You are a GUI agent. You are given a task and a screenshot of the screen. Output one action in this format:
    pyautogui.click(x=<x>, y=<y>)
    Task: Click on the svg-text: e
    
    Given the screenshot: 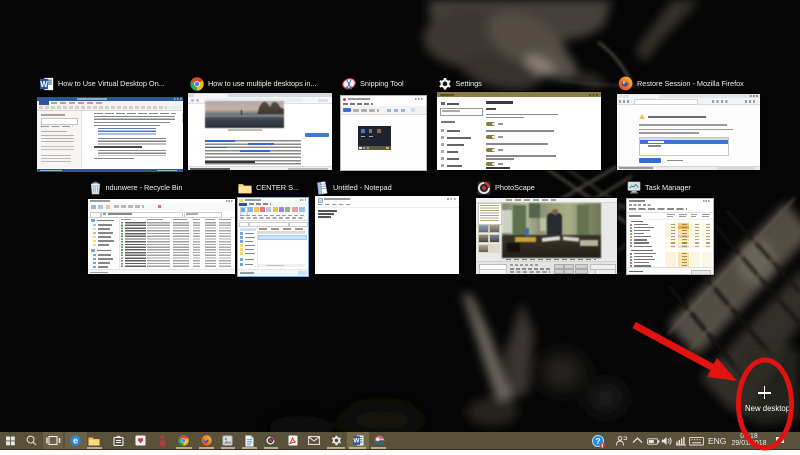 What is the action you would take?
    pyautogui.click(x=74, y=441)
    